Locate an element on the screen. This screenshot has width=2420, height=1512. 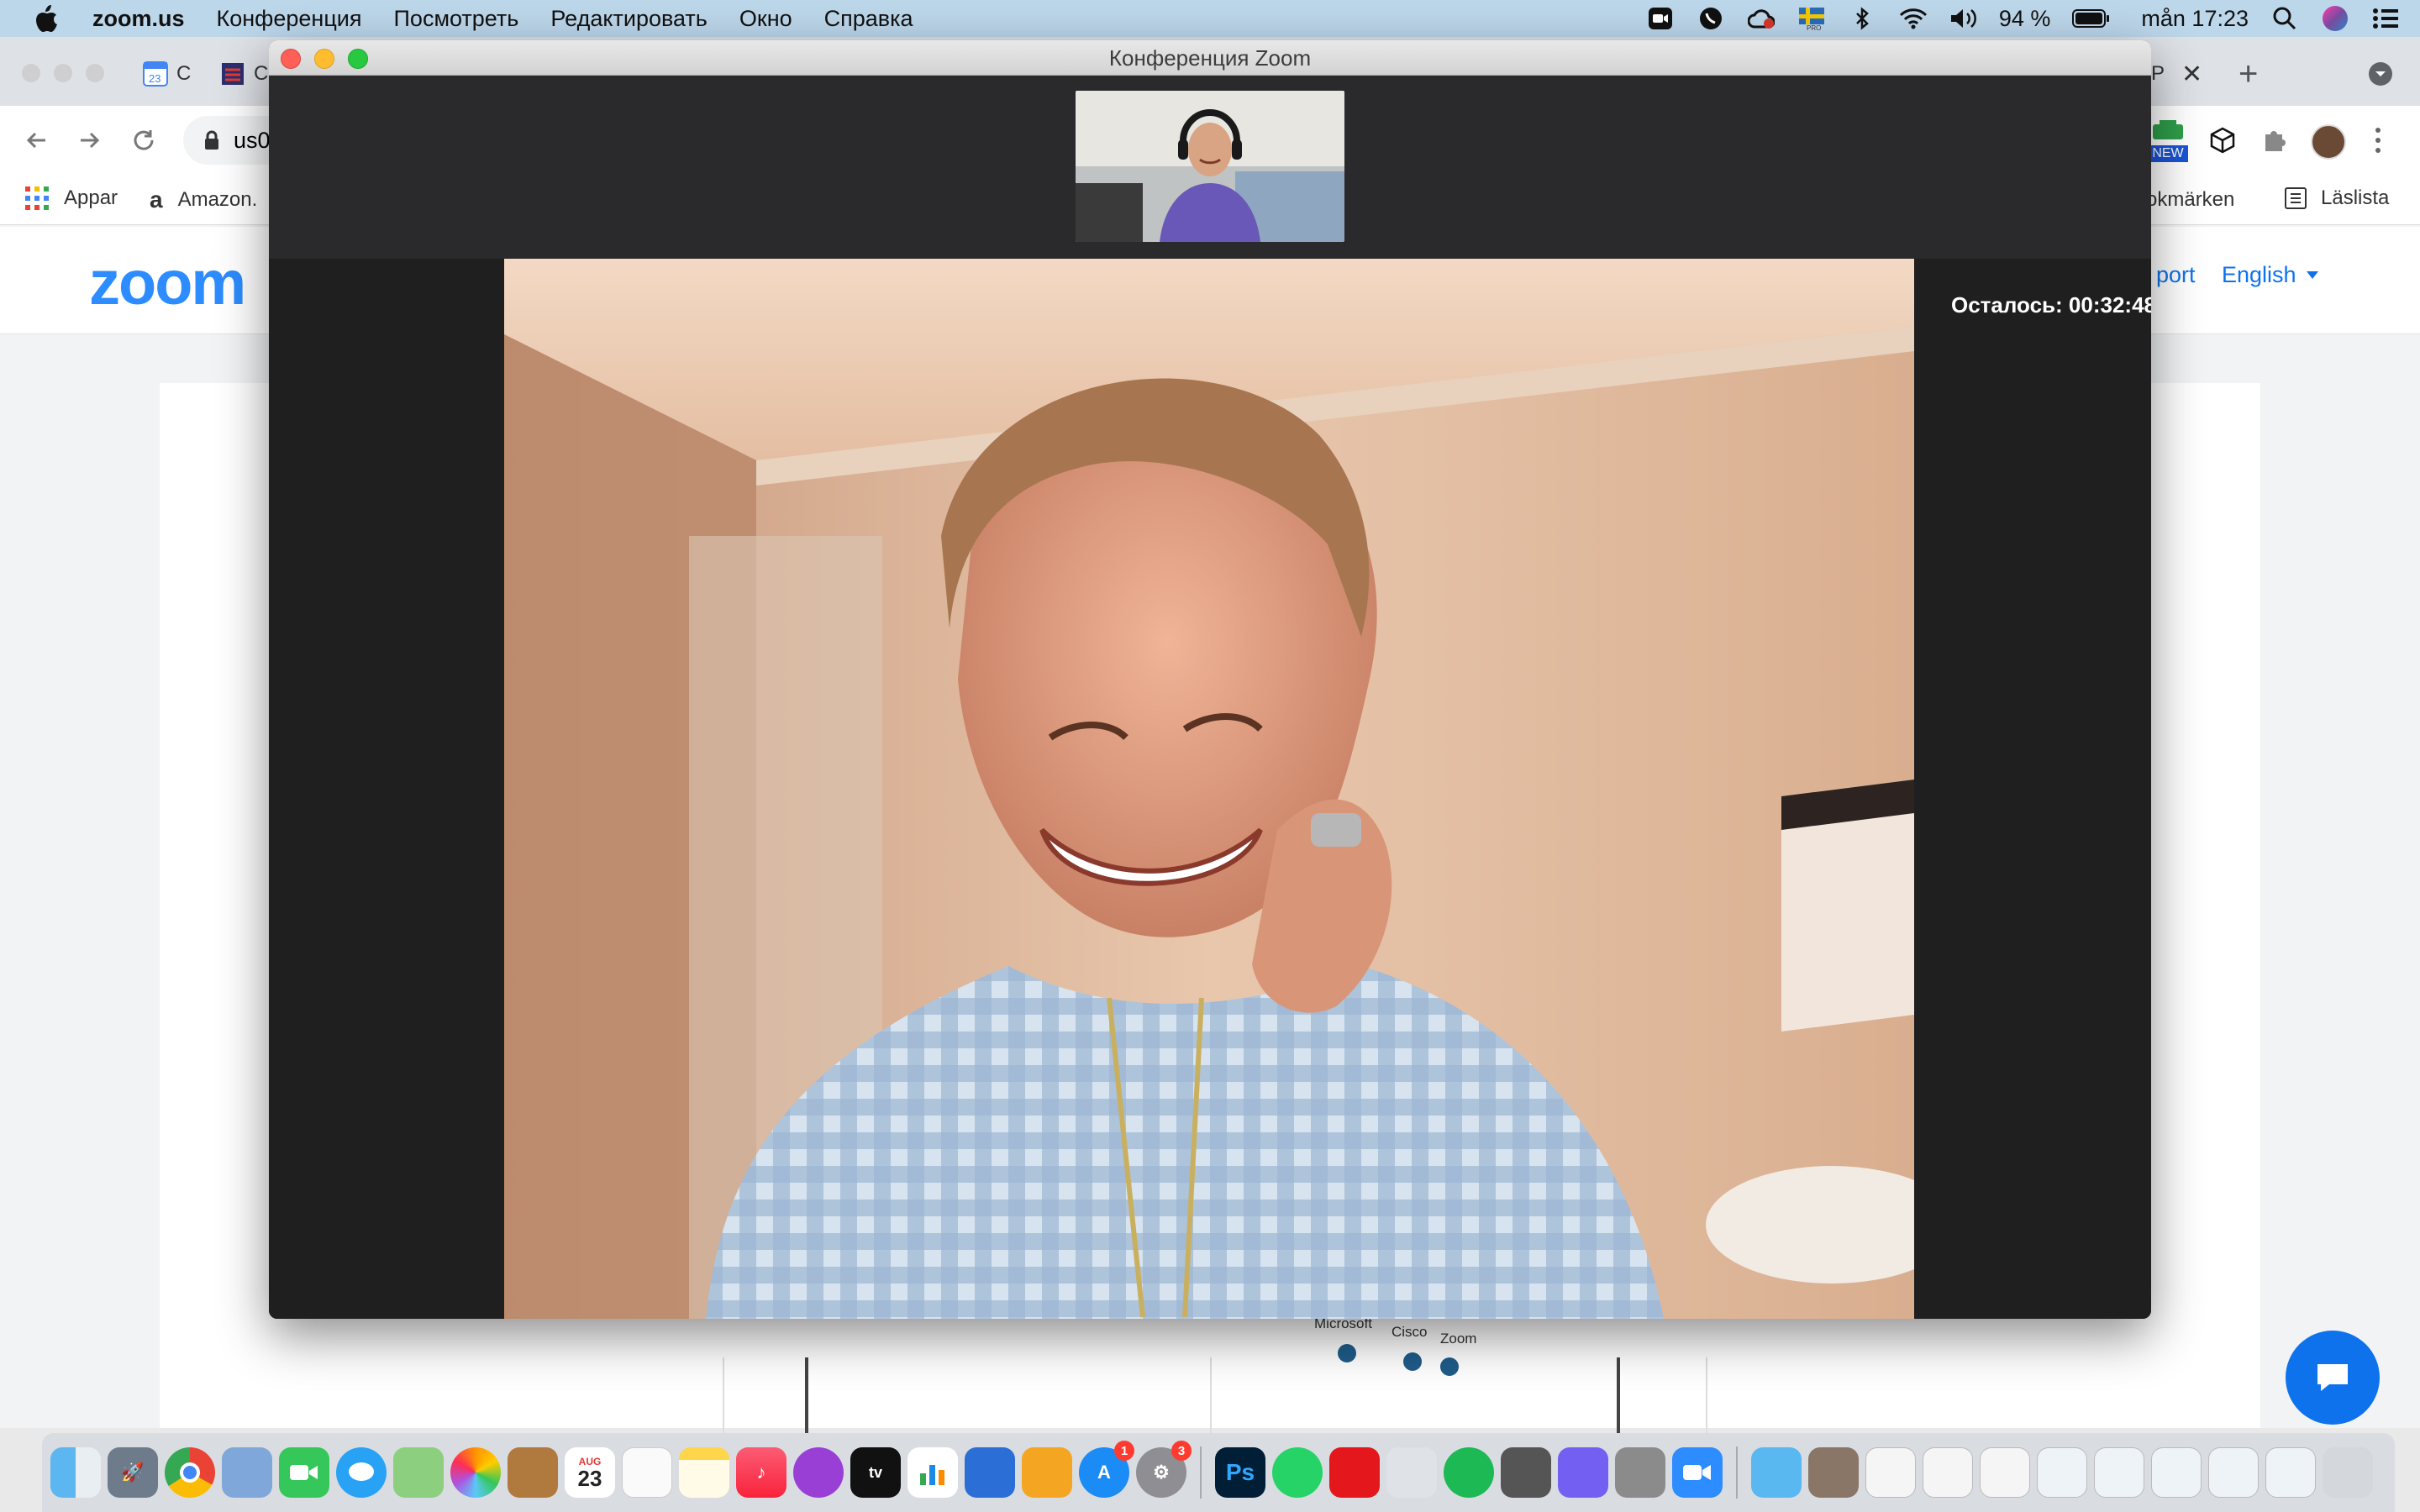
system-preferences-icon: ⚙ 3 is located at coordinates (1164, 1469).